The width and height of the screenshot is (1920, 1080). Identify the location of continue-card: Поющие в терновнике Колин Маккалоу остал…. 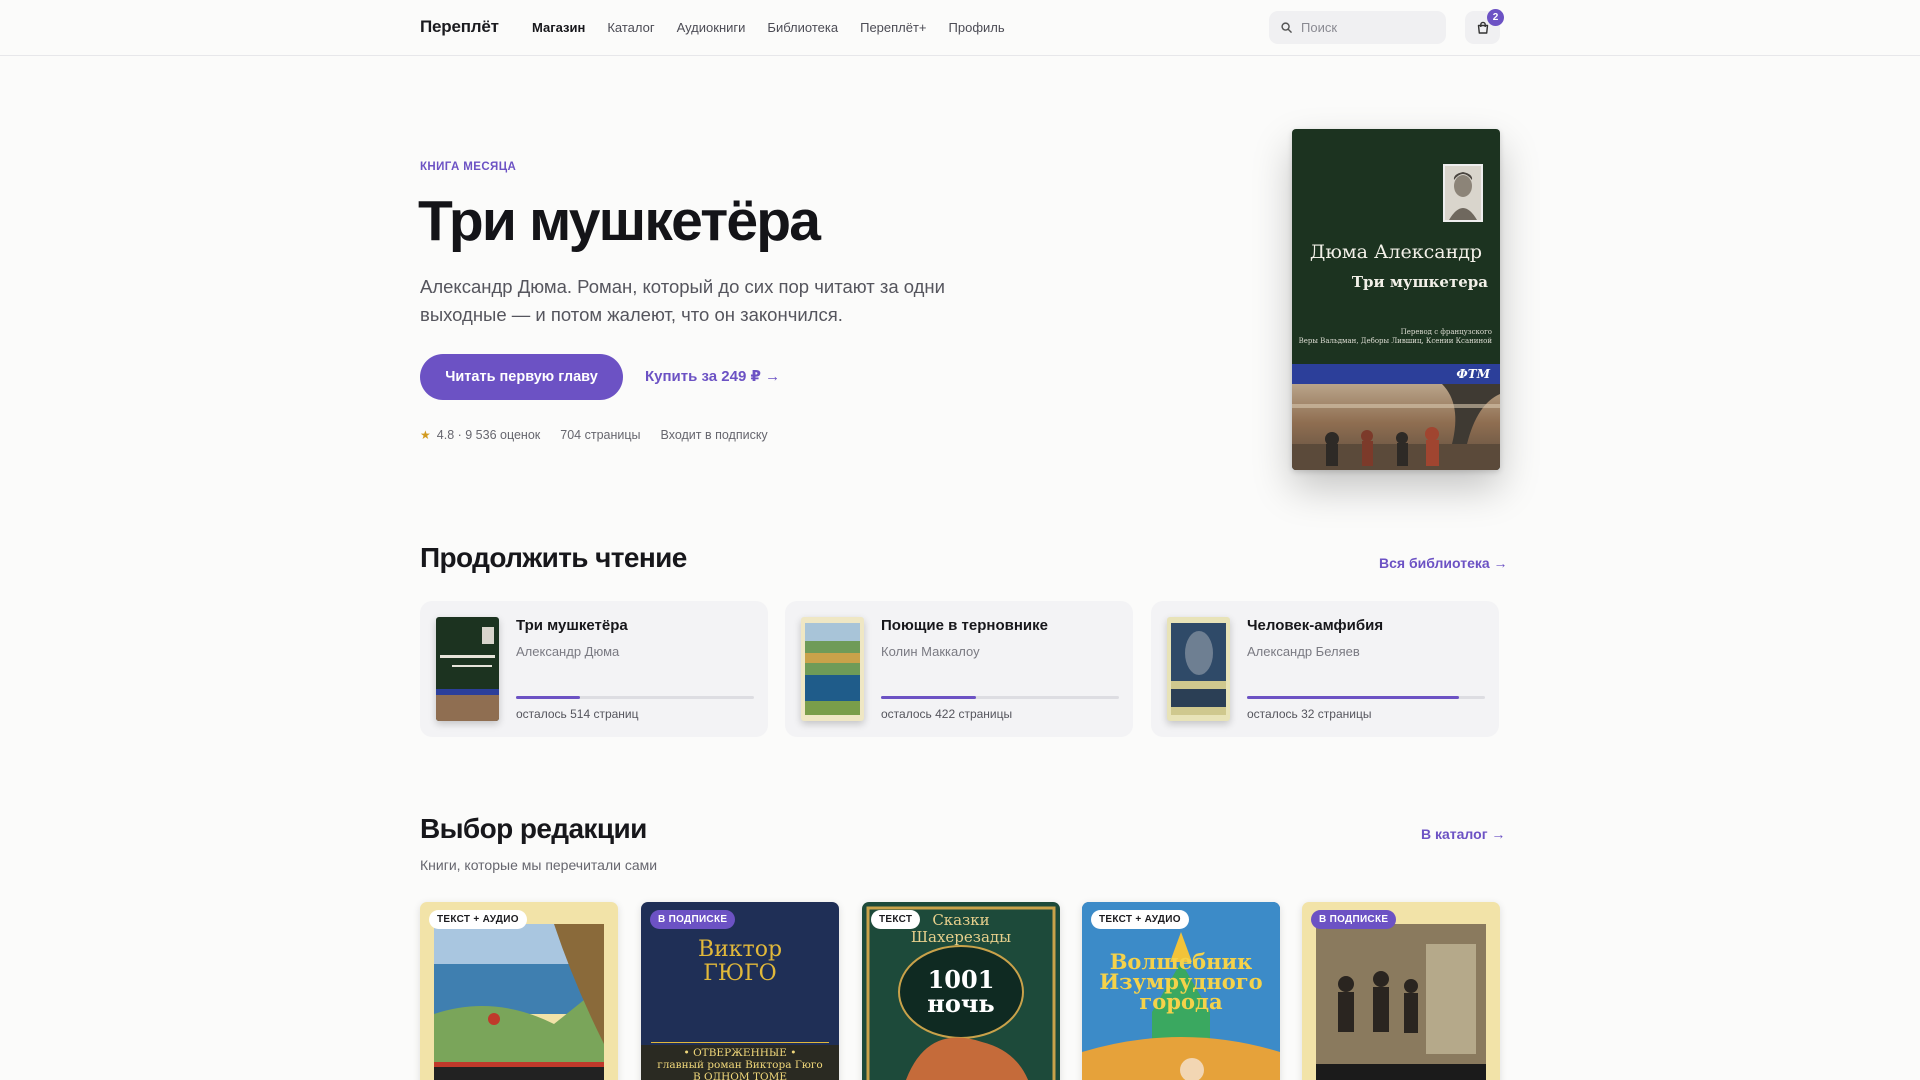
(959, 669).